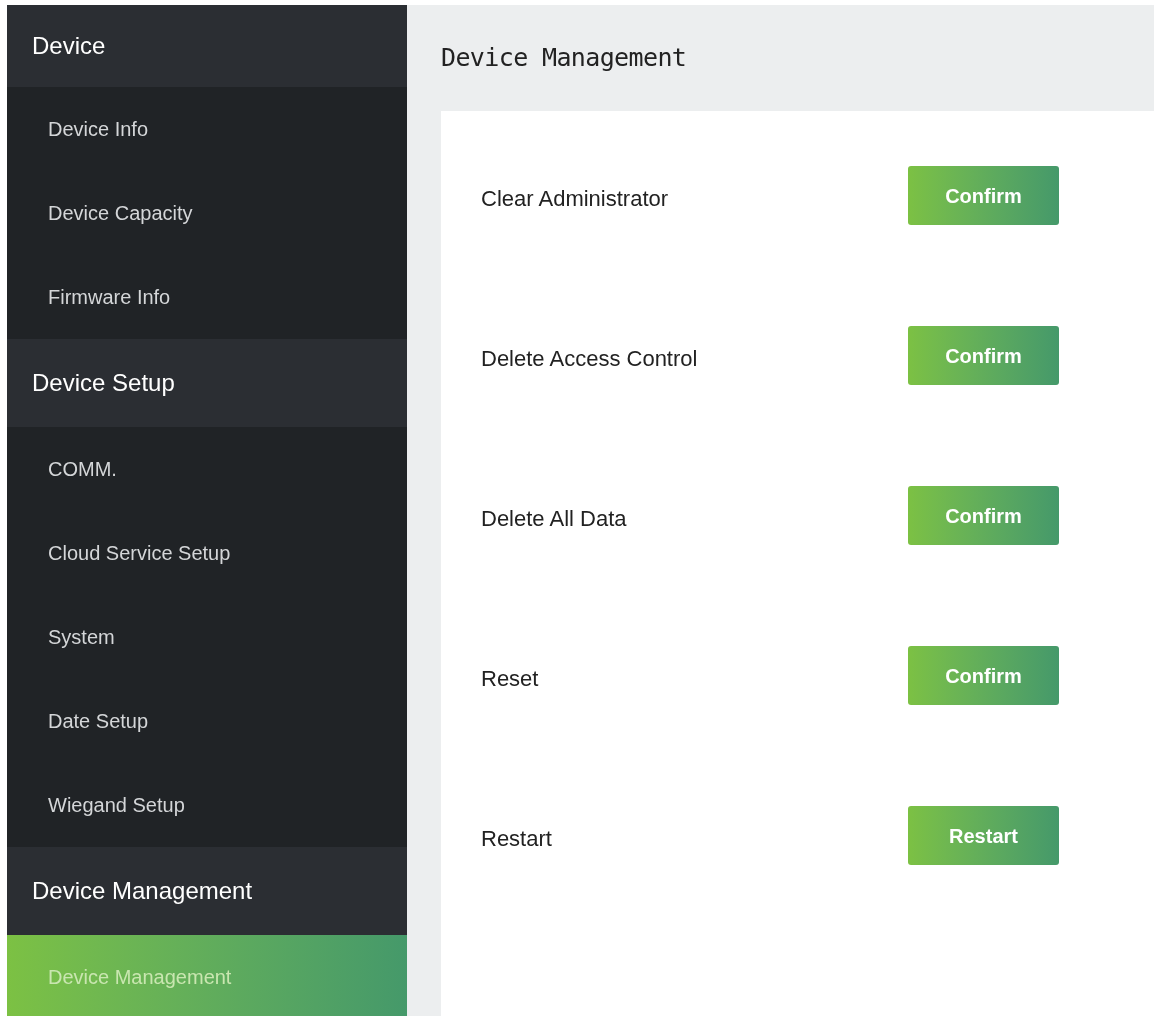 This screenshot has height=1016, width=1154. Describe the element at coordinates (564, 58) in the screenshot. I see `page-title: Device Management` at that location.